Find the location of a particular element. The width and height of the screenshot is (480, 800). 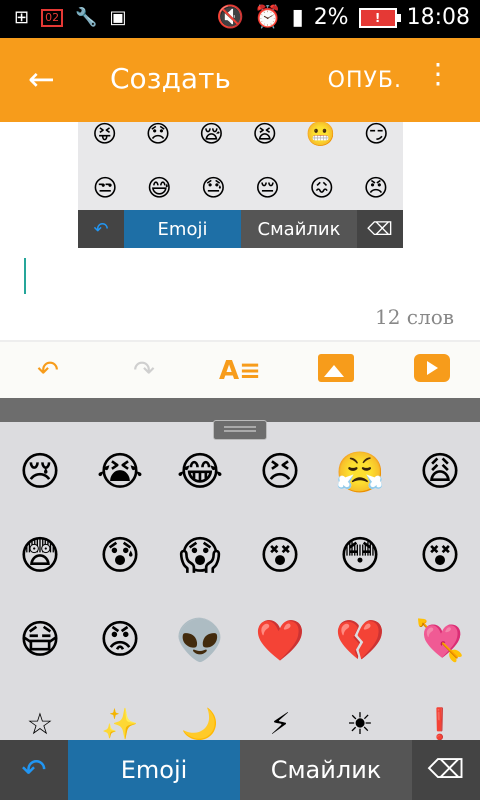

preview-emoji-tab: Emoji is located at coordinates (182, 229).